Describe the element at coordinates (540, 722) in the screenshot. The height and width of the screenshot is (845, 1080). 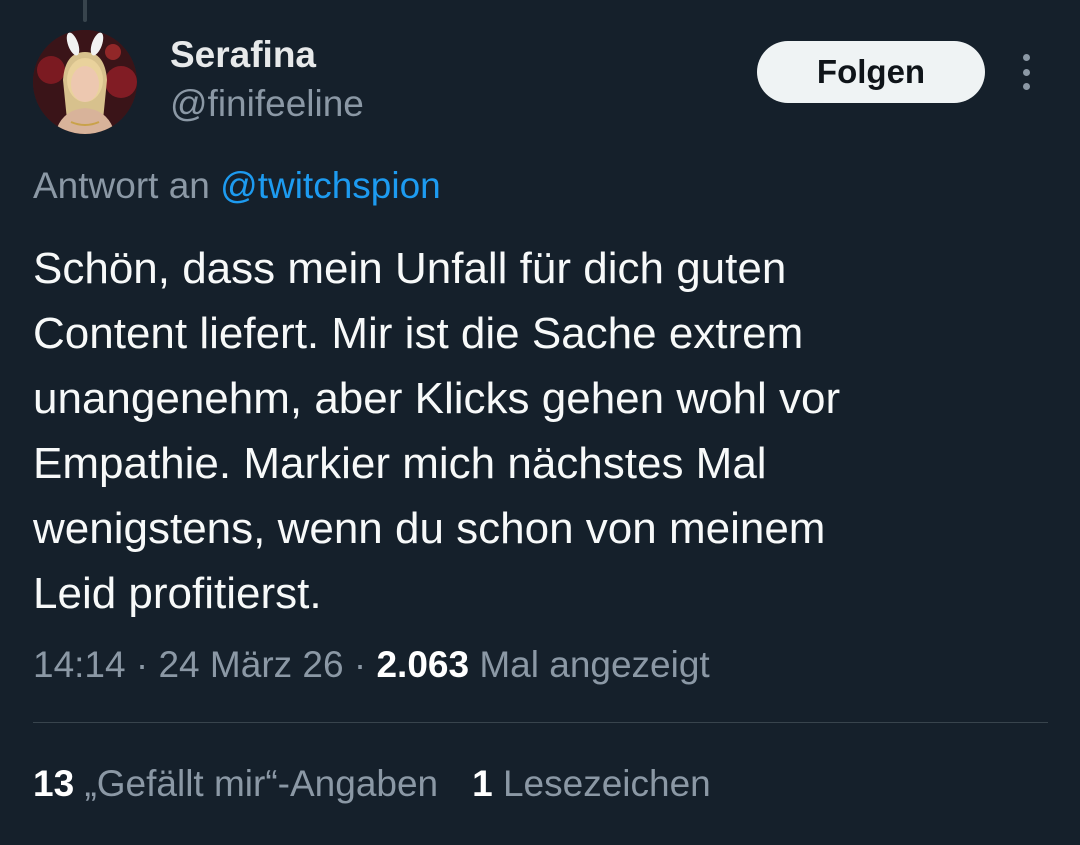
I see `divider` at that location.